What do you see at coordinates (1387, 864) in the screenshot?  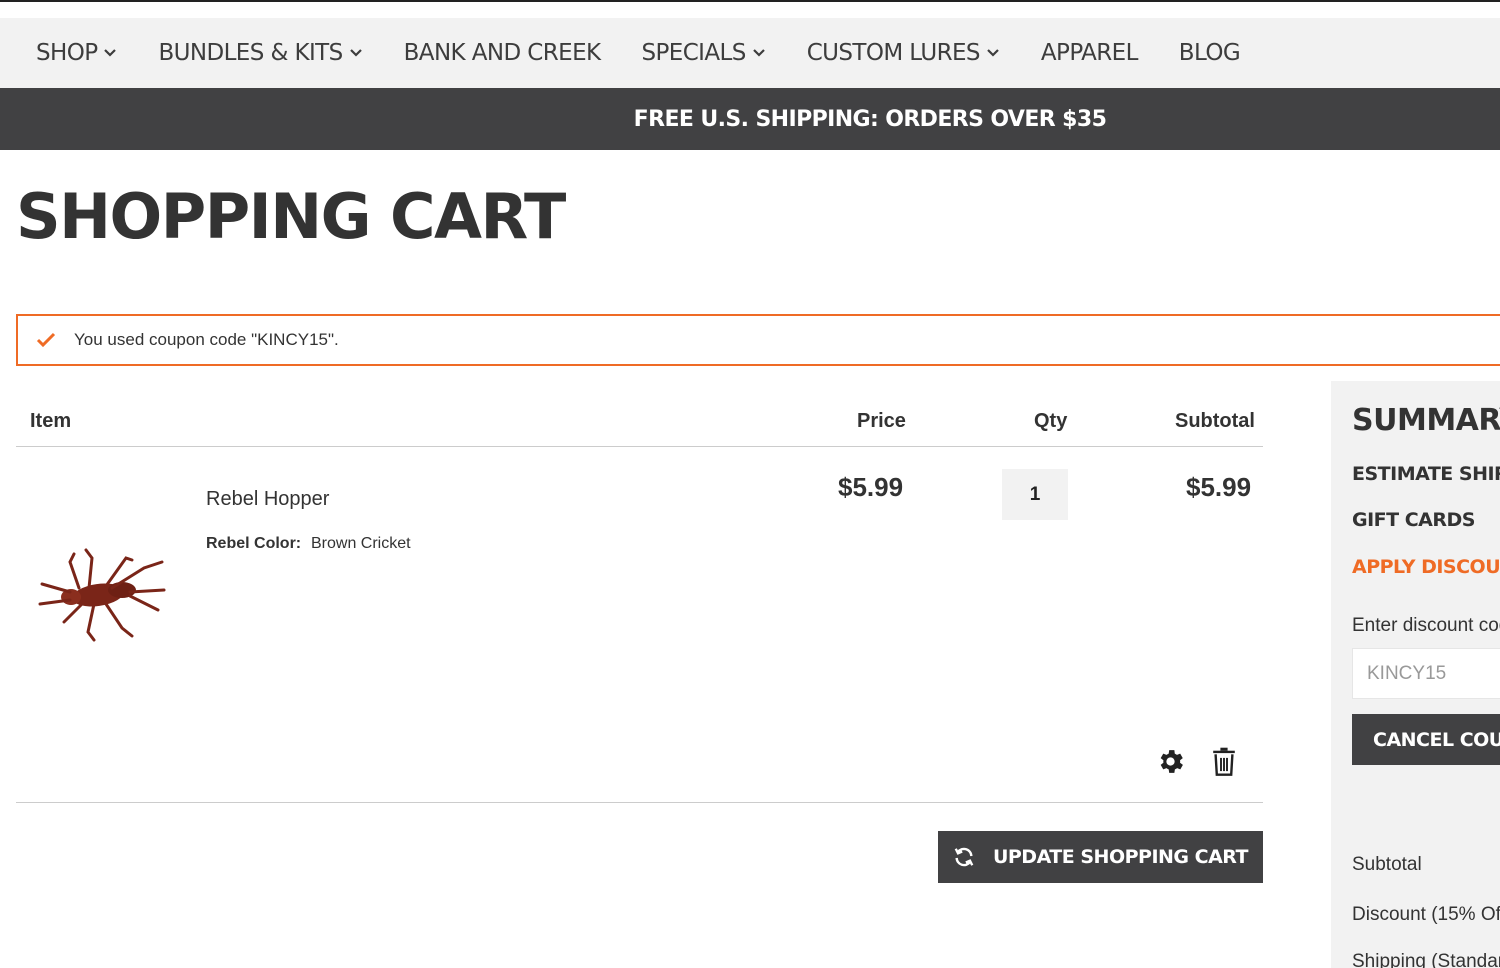 I see `summary-subtotal-label: Subtotal` at bounding box center [1387, 864].